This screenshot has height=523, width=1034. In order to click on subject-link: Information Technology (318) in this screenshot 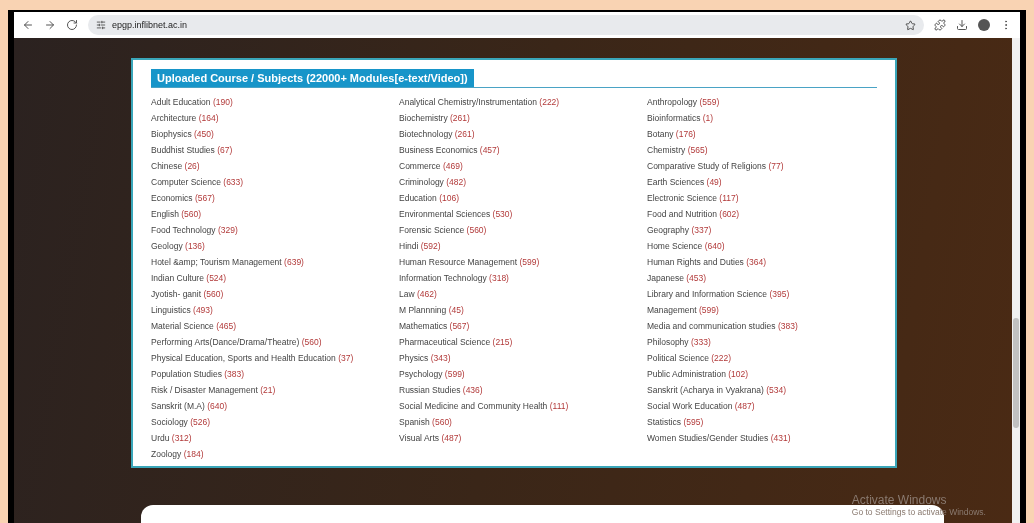, I will do `click(523, 278)`.